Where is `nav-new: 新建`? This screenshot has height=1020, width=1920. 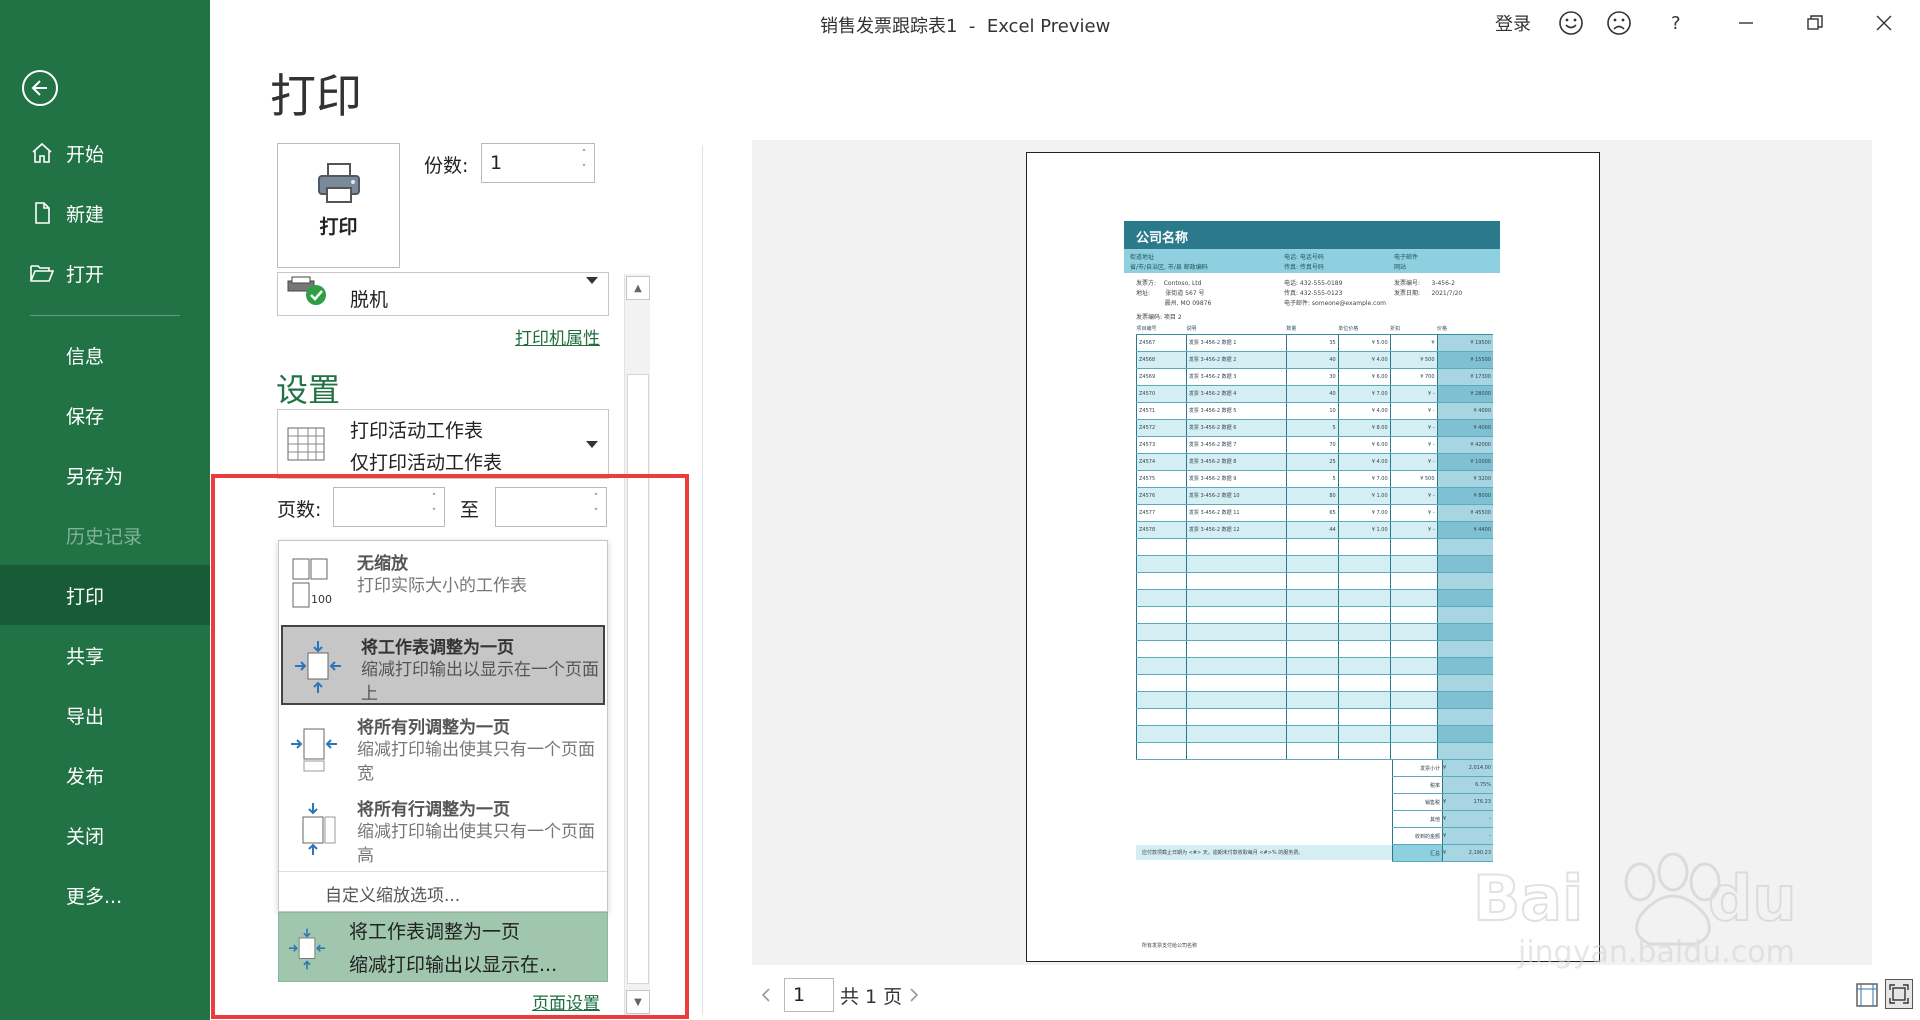 nav-new: 新建 is located at coordinates (105, 213).